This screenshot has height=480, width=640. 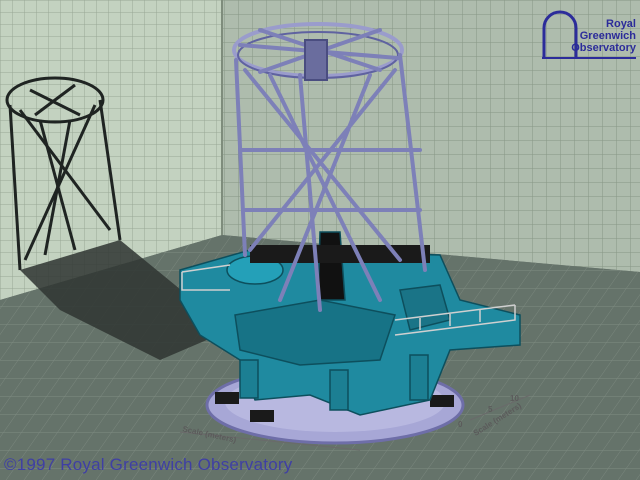 I want to click on scale-tick-5: 5, so click(x=490, y=409).